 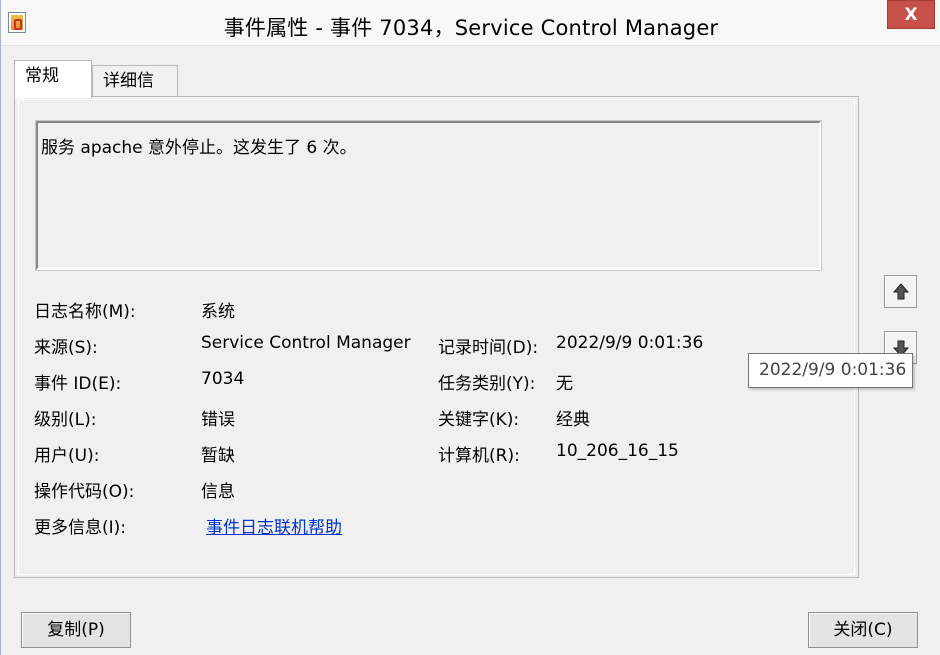 What do you see at coordinates (573, 420) in the screenshot?
I see `keywords-value: 经典` at bounding box center [573, 420].